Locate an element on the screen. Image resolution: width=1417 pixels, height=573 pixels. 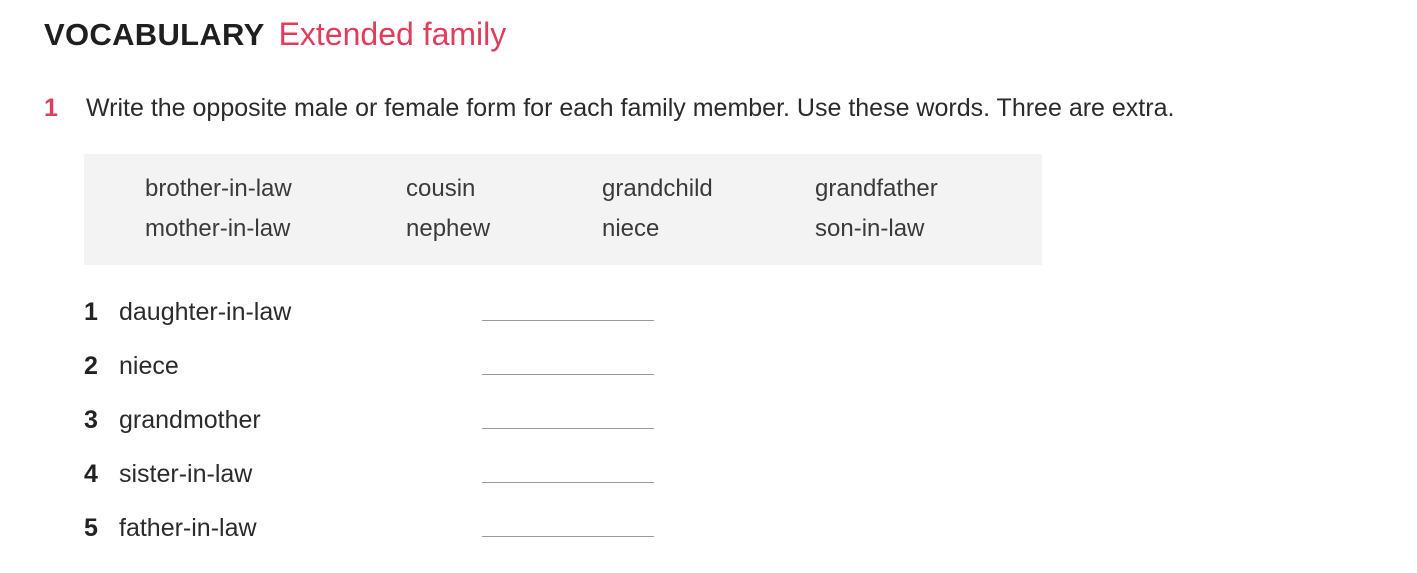
word-box-item: niece is located at coordinates (631, 228).